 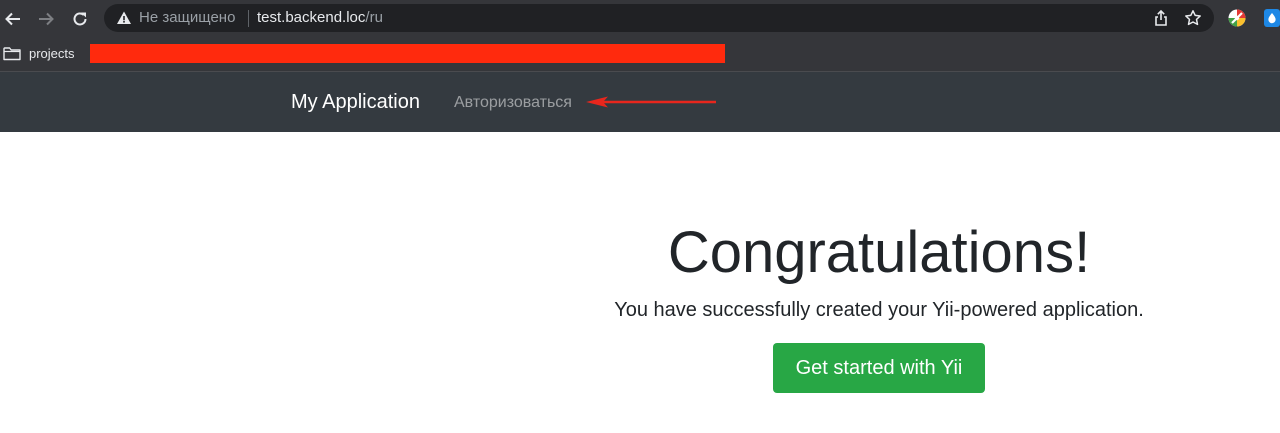 What do you see at coordinates (187, 18) in the screenshot?
I see `security-status: Не защищено` at bounding box center [187, 18].